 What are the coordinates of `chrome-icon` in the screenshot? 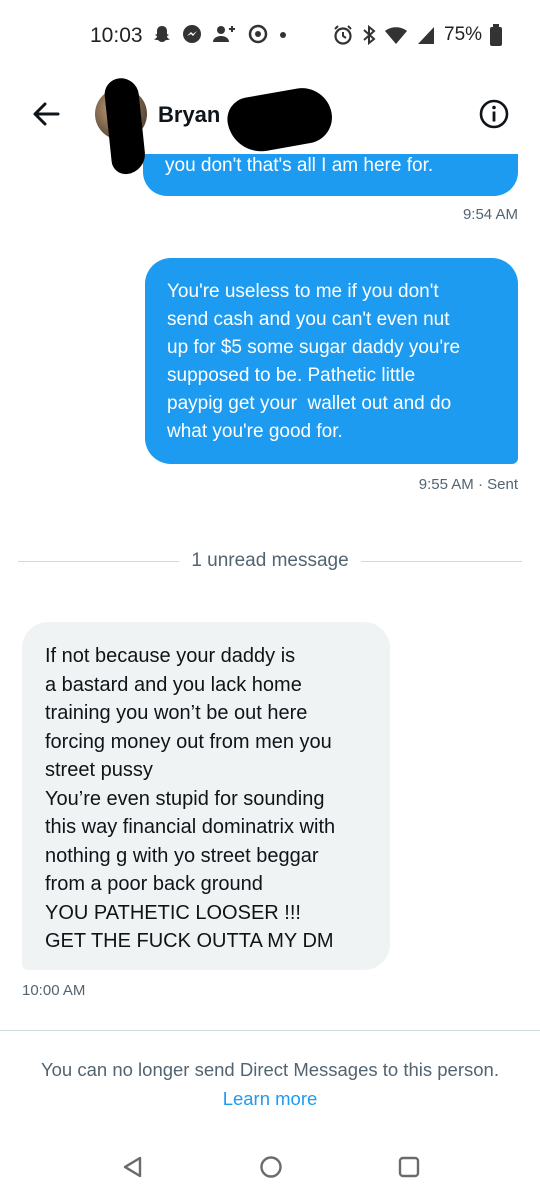 It's located at (258, 34).